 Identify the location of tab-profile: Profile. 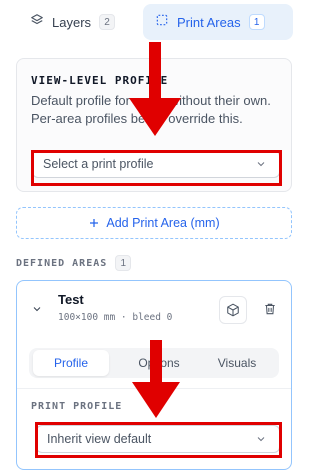
(71, 363).